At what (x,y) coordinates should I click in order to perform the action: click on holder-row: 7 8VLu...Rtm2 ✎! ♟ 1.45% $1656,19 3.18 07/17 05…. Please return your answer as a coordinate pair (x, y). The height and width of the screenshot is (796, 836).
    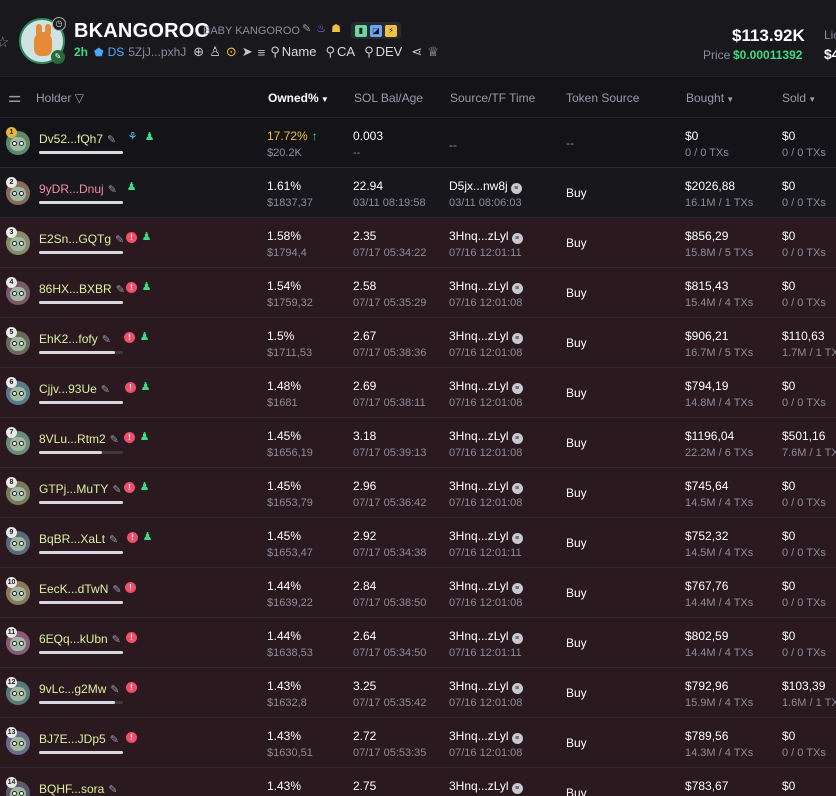
    Looking at the image, I should click on (418, 443).